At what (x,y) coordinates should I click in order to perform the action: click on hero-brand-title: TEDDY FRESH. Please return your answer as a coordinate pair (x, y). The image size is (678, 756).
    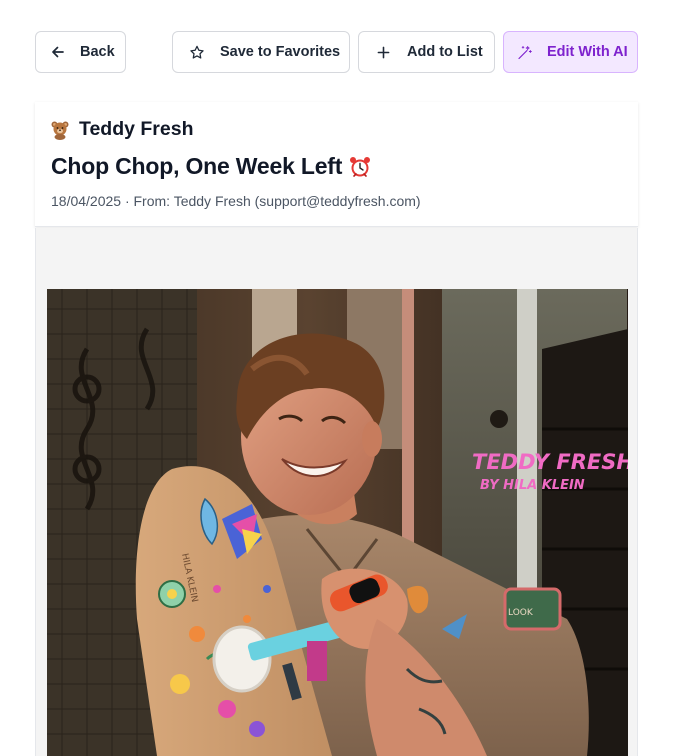
    Looking at the image, I should click on (550, 462).